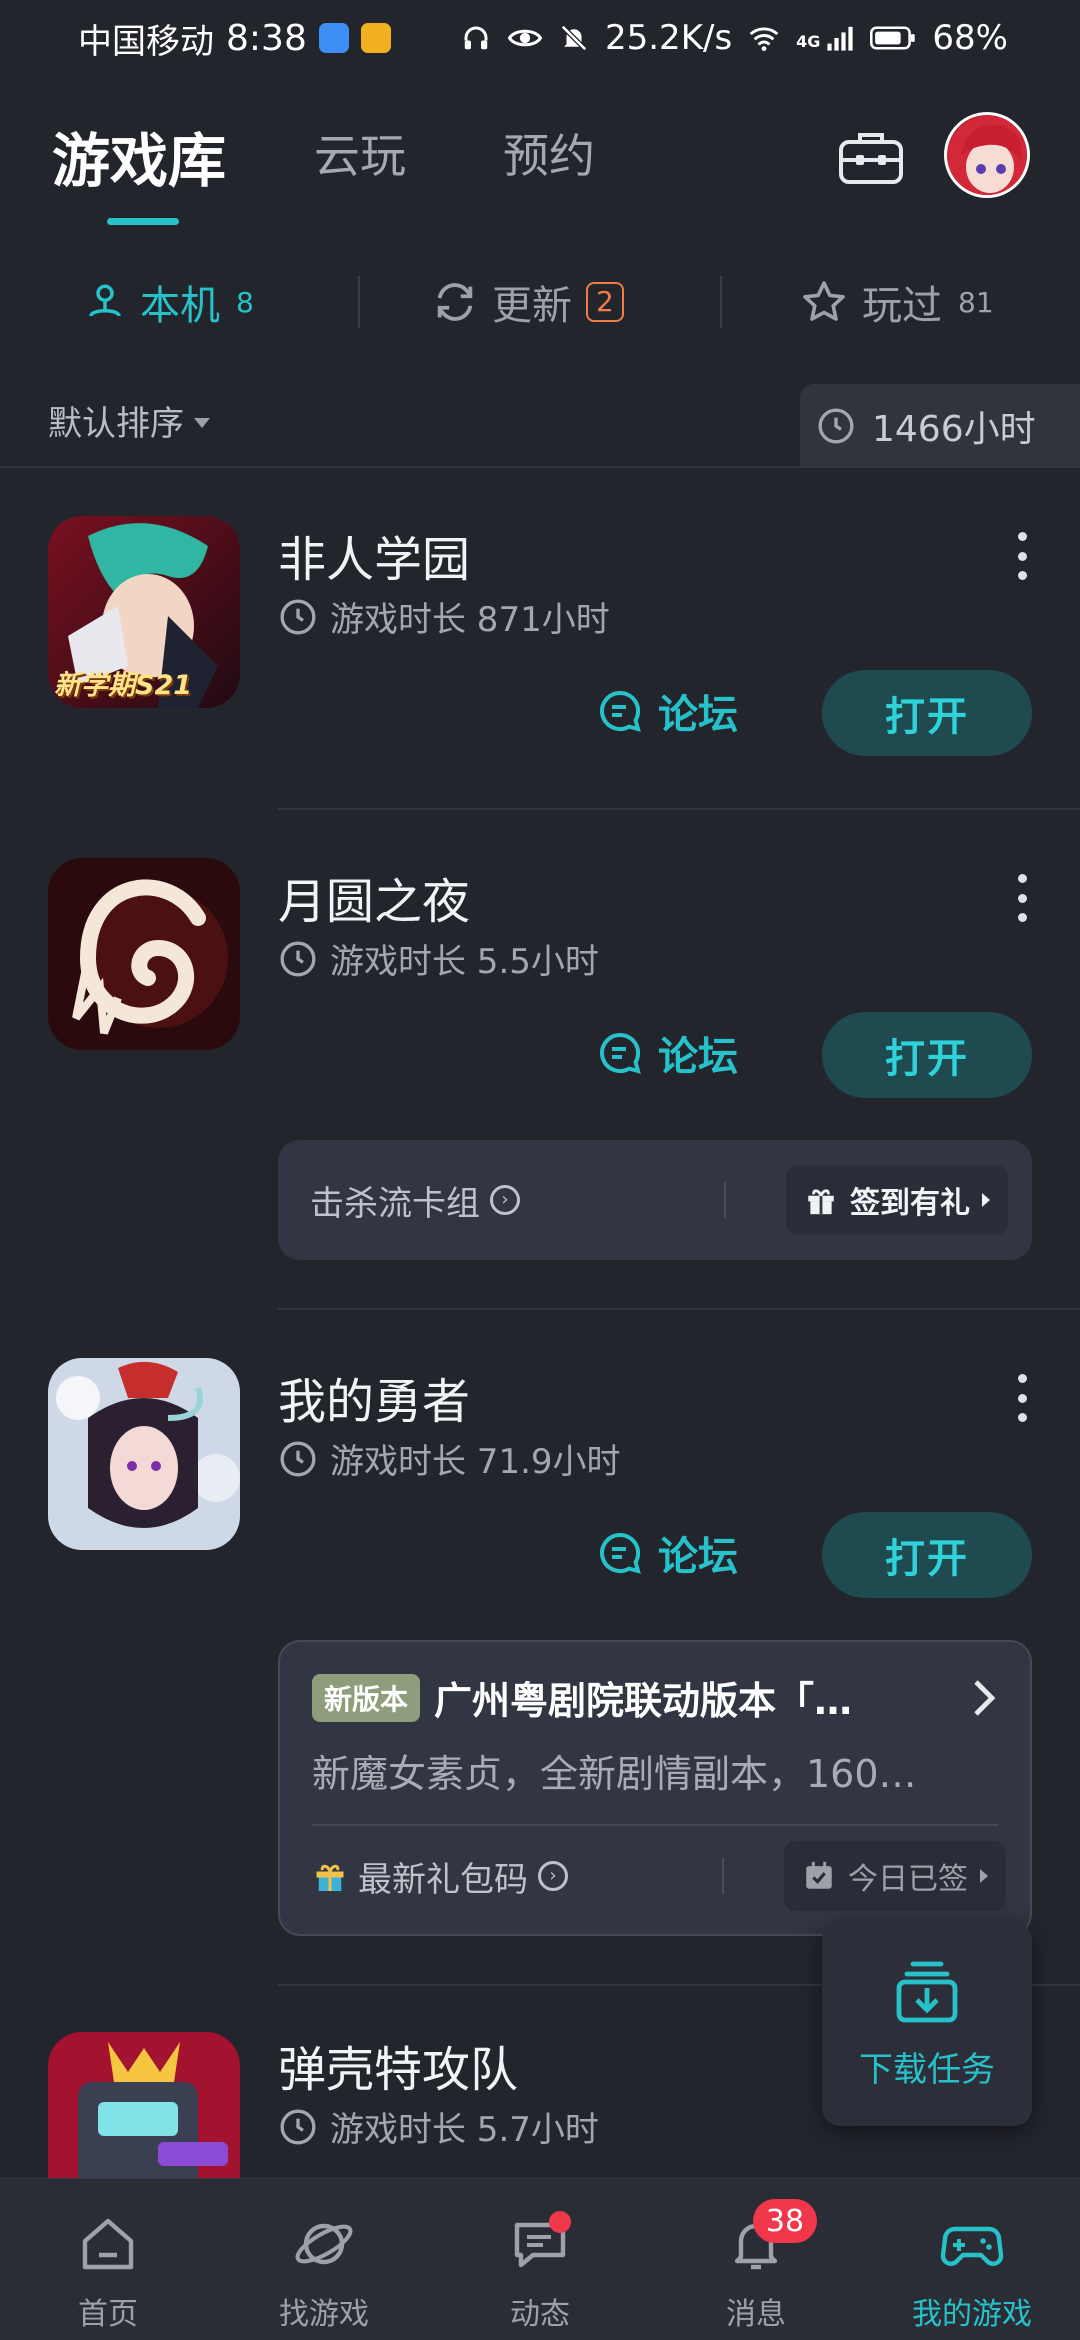 The image size is (1080, 2340). What do you see at coordinates (180, 306) in the screenshot?
I see `subtab-local-label: 本机` at bounding box center [180, 306].